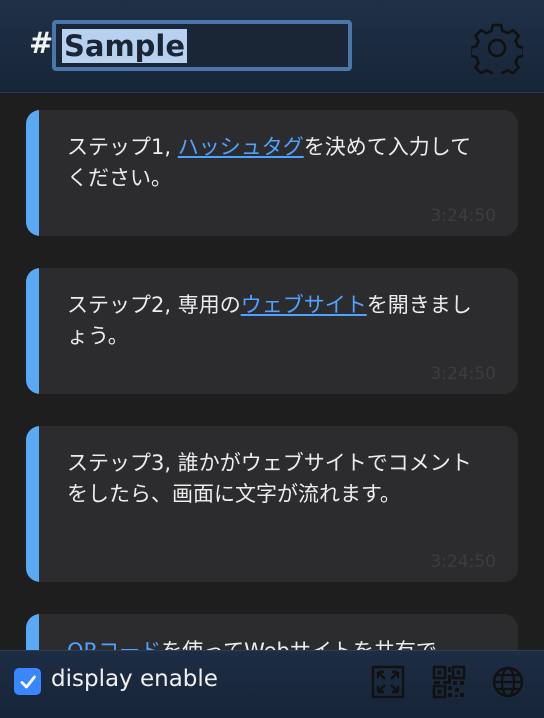 This screenshot has height=718, width=544. I want to click on checkmark-icon, so click(28, 681).